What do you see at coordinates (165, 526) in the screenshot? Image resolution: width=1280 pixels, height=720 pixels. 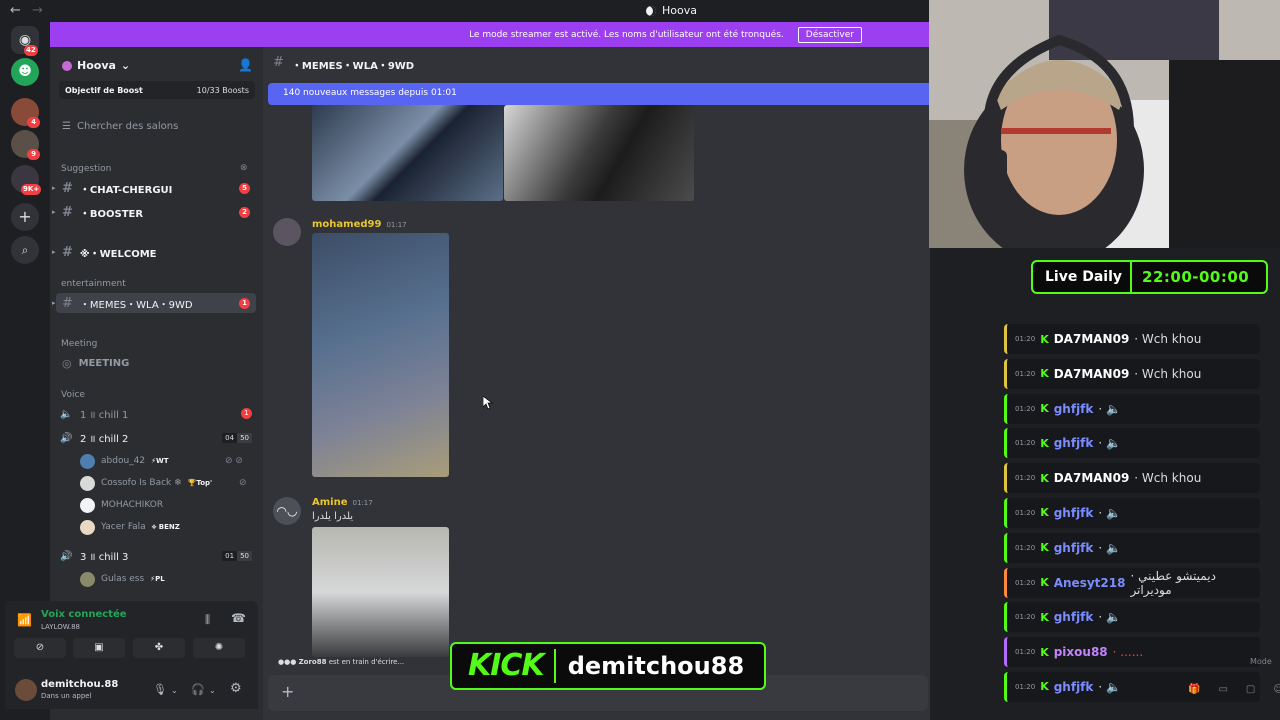 I see `voice-user-tag: ⟡ BENZ` at bounding box center [165, 526].